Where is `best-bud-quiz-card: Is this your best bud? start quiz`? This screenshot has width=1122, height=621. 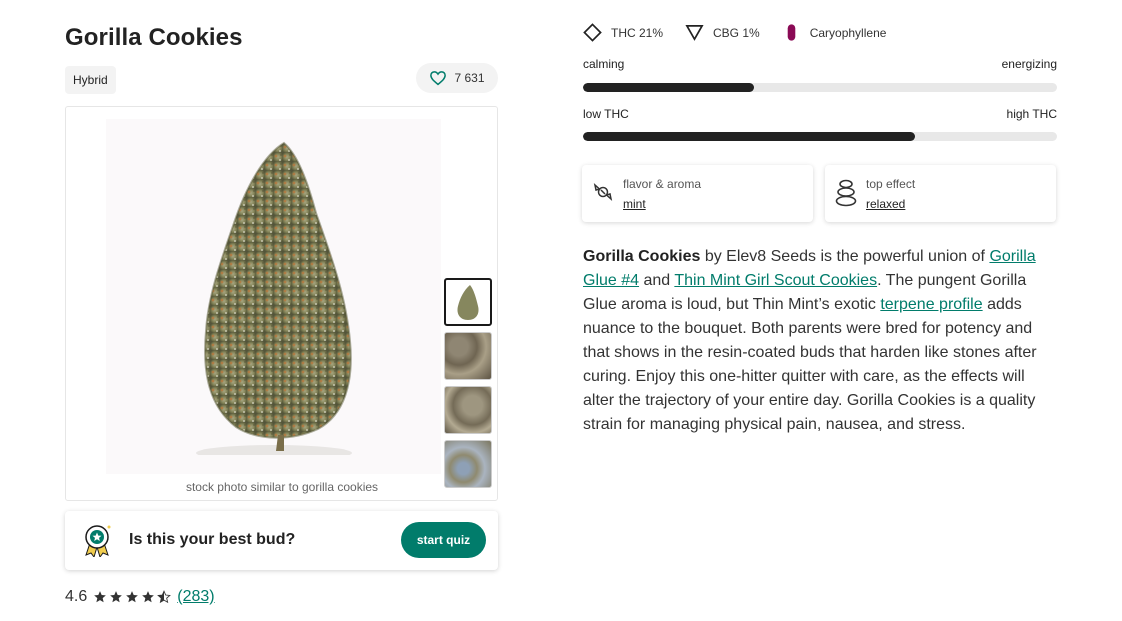
best-bud-quiz-card: Is this your best bud? start quiz is located at coordinates (281, 540).